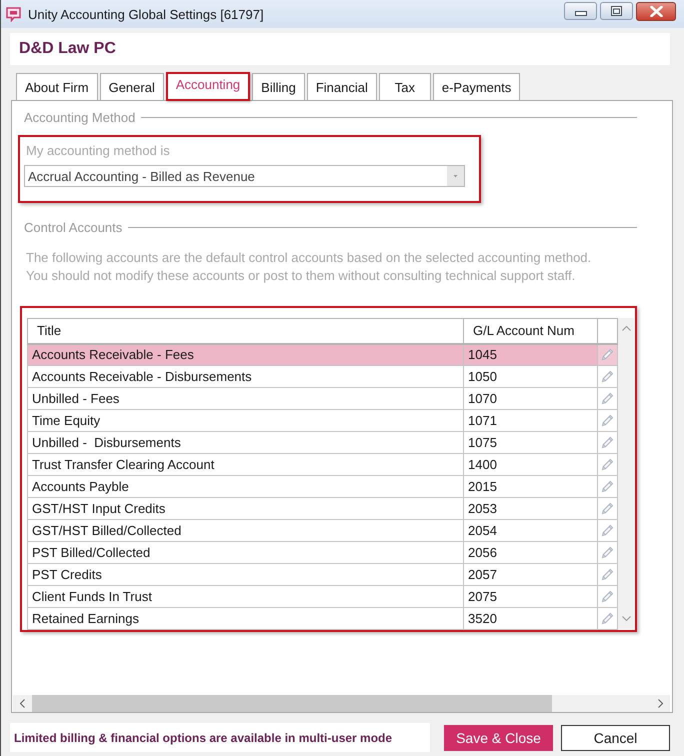  I want to click on table-cell: Accounts Receivable - Fees, so click(246, 355).